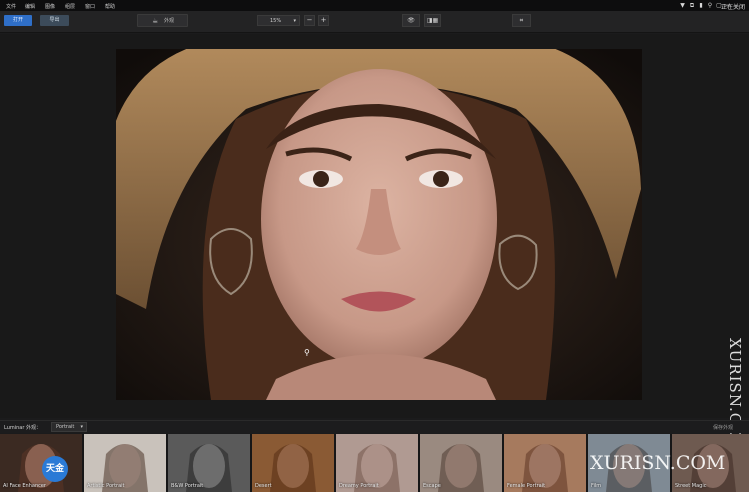 This screenshot has width=749, height=492. Describe the element at coordinates (209, 463) in the screenshot. I see `preset-thumbnail: B&W Portrait` at that location.